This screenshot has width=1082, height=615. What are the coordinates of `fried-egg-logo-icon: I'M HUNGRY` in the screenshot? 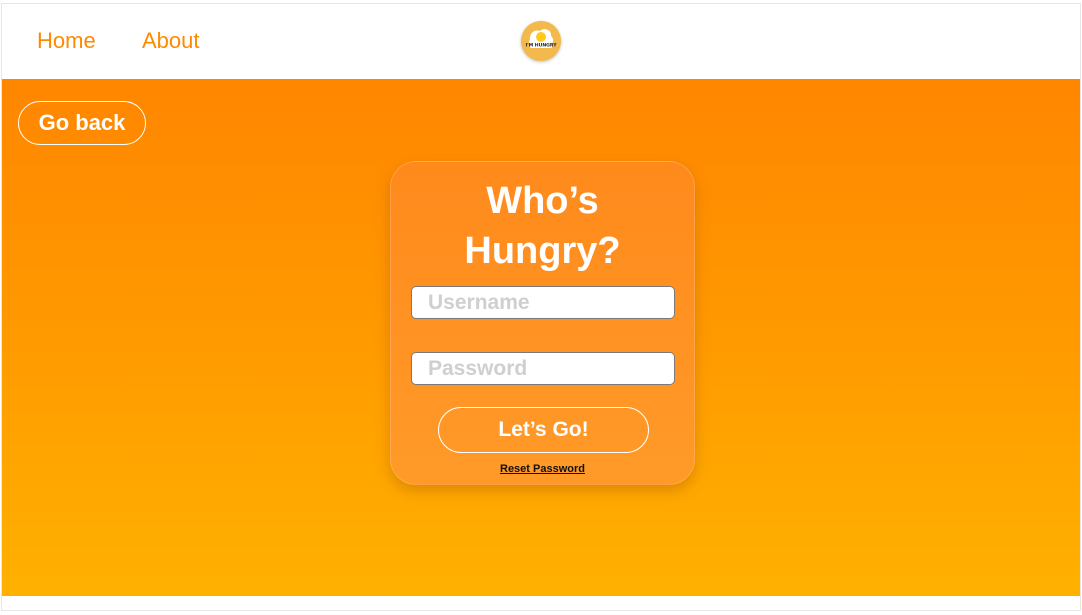 It's located at (541, 41).